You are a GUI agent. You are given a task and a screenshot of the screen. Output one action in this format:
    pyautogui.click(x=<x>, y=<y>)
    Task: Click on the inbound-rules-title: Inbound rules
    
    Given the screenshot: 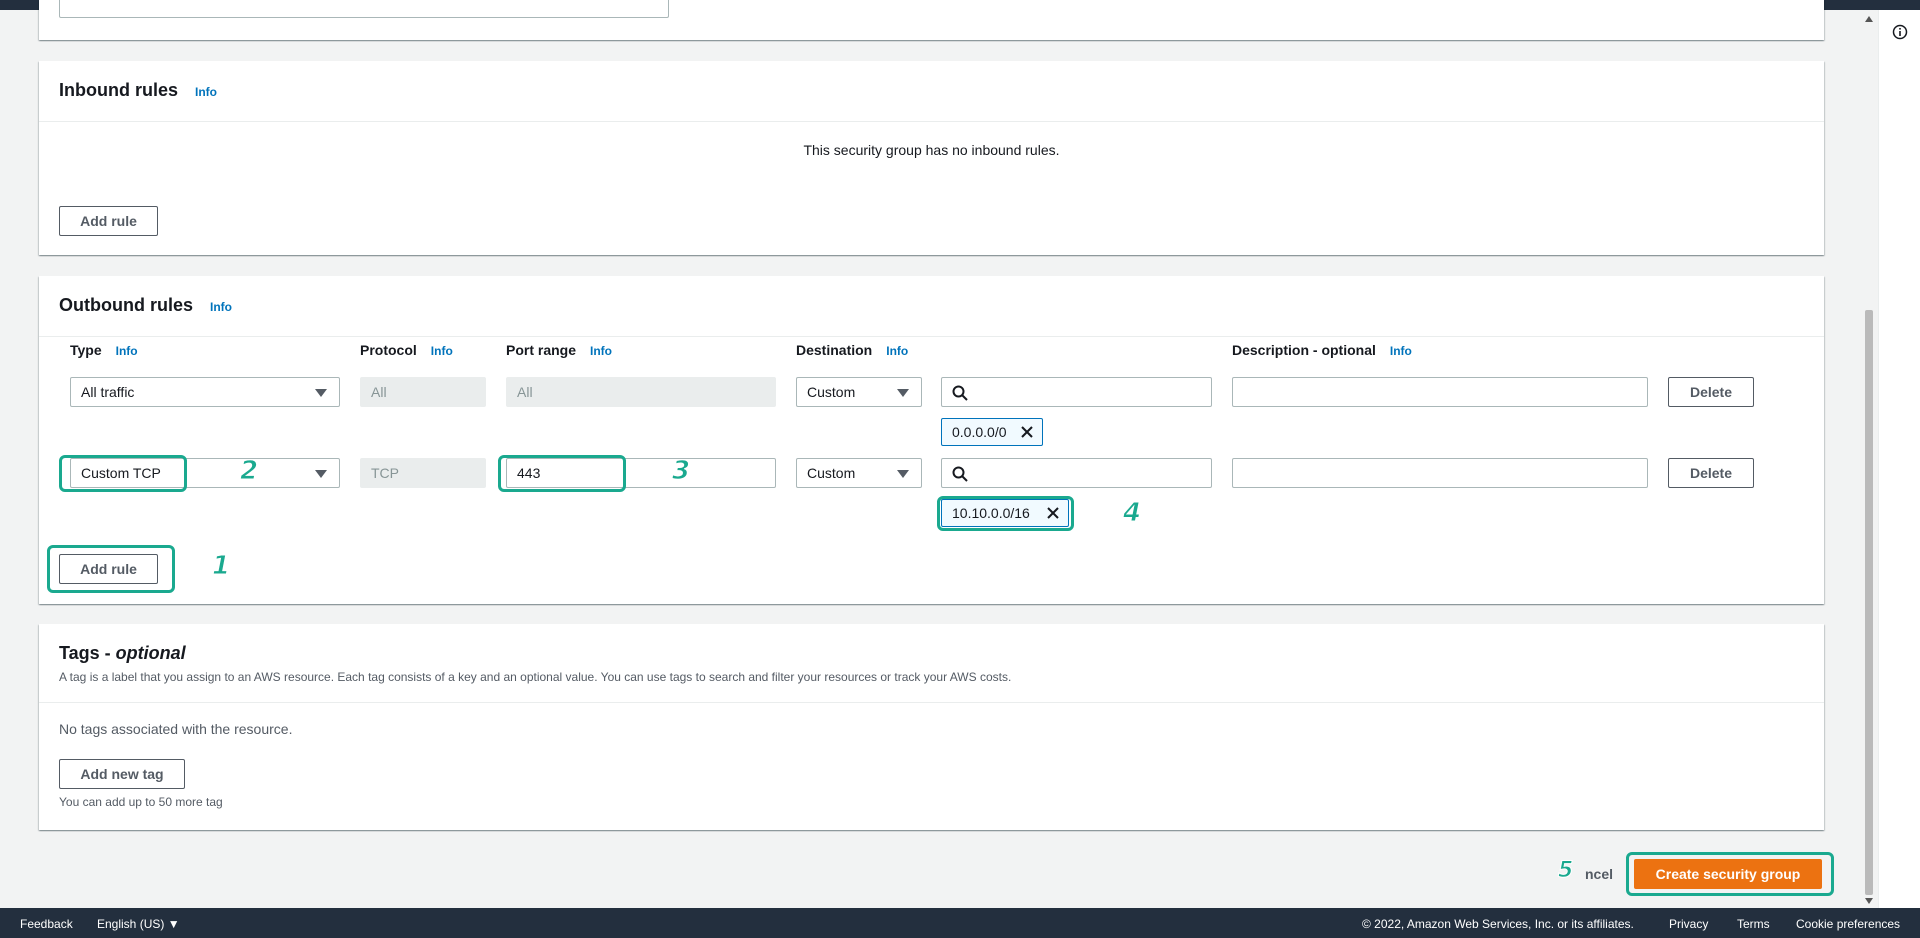 What is the action you would take?
    pyautogui.click(x=118, y=90)
    